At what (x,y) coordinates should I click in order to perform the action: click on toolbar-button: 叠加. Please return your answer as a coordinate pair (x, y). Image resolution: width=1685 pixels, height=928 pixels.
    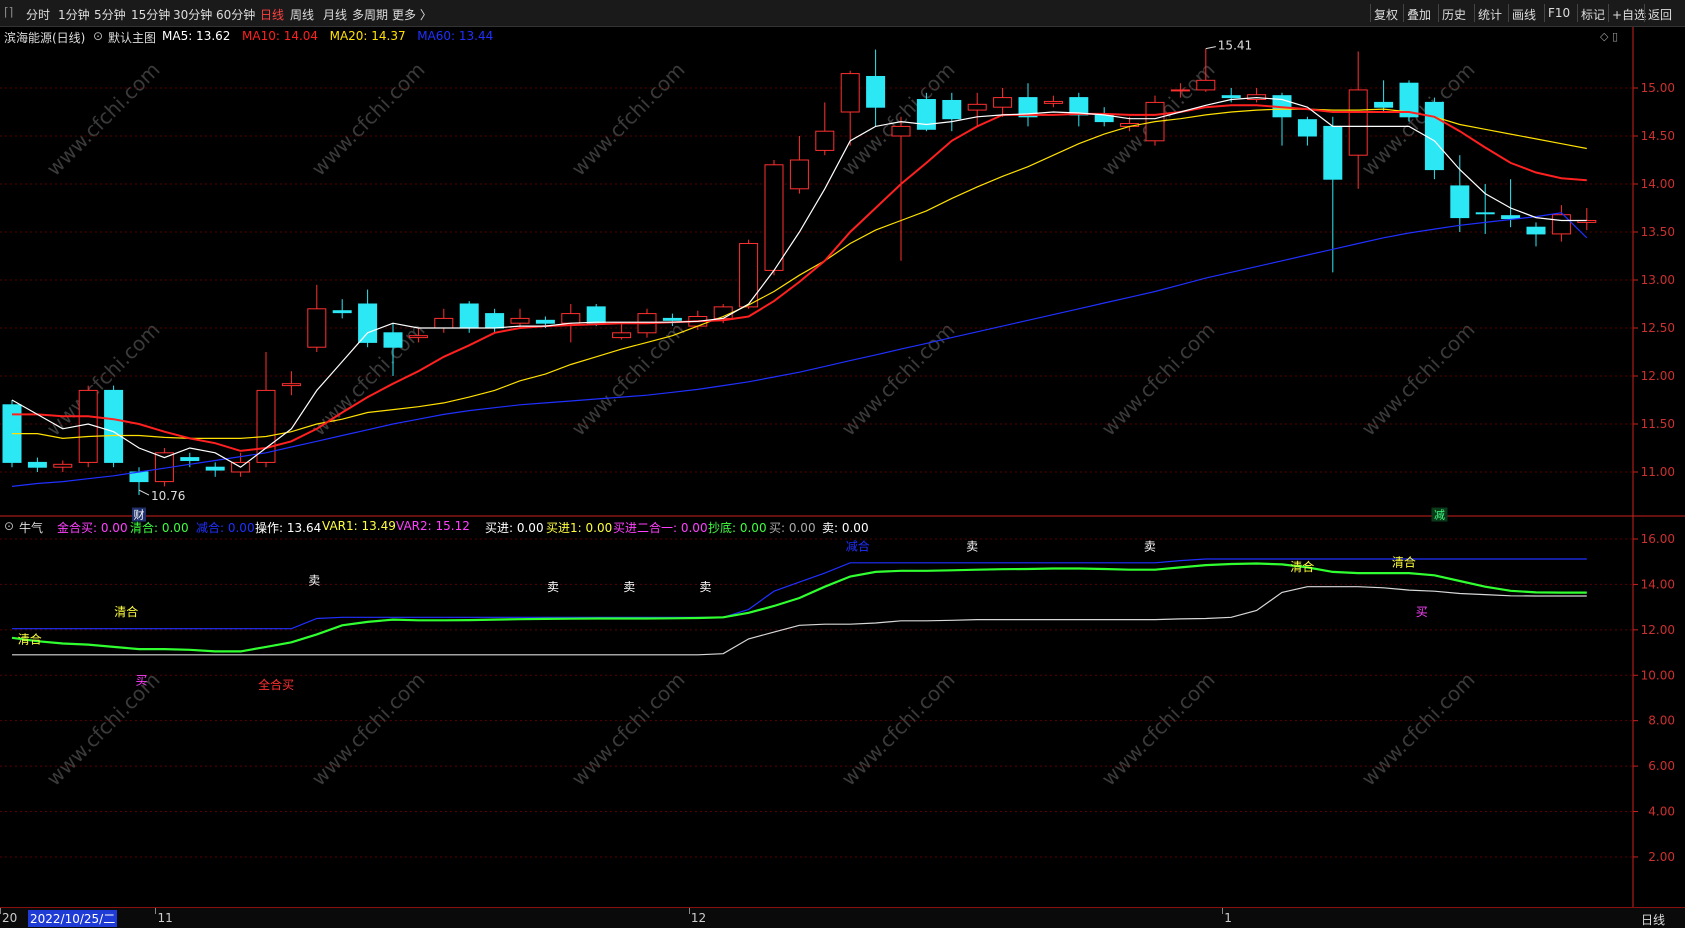
    Looking at the image, I should click on (1419, 14).